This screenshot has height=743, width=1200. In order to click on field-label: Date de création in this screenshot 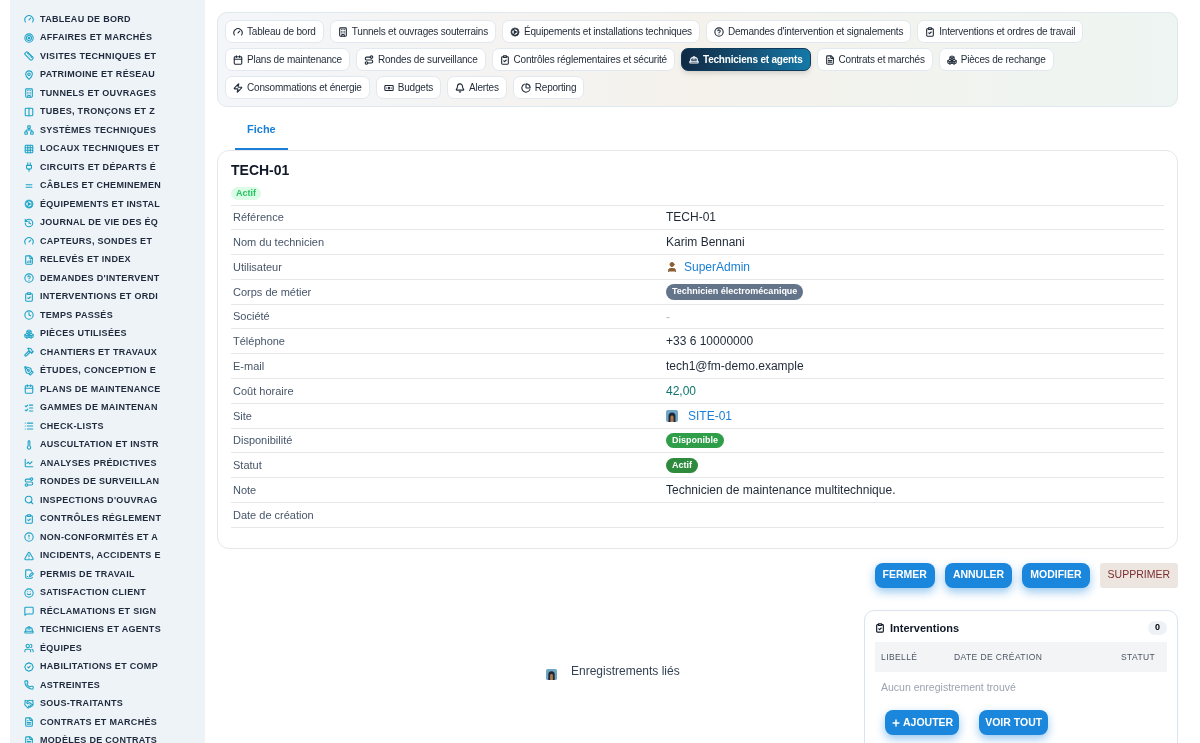, I will do `click(273, 515)`.